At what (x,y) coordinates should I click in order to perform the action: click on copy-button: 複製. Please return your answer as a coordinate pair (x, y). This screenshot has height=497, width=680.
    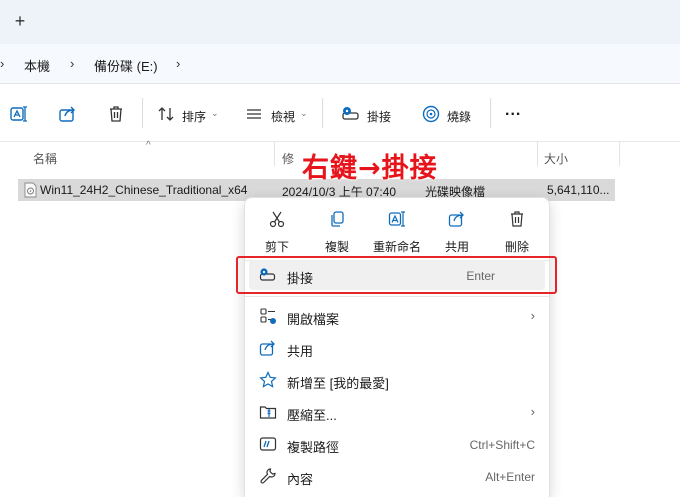
    Looking at the image, I should click on (337, 230).